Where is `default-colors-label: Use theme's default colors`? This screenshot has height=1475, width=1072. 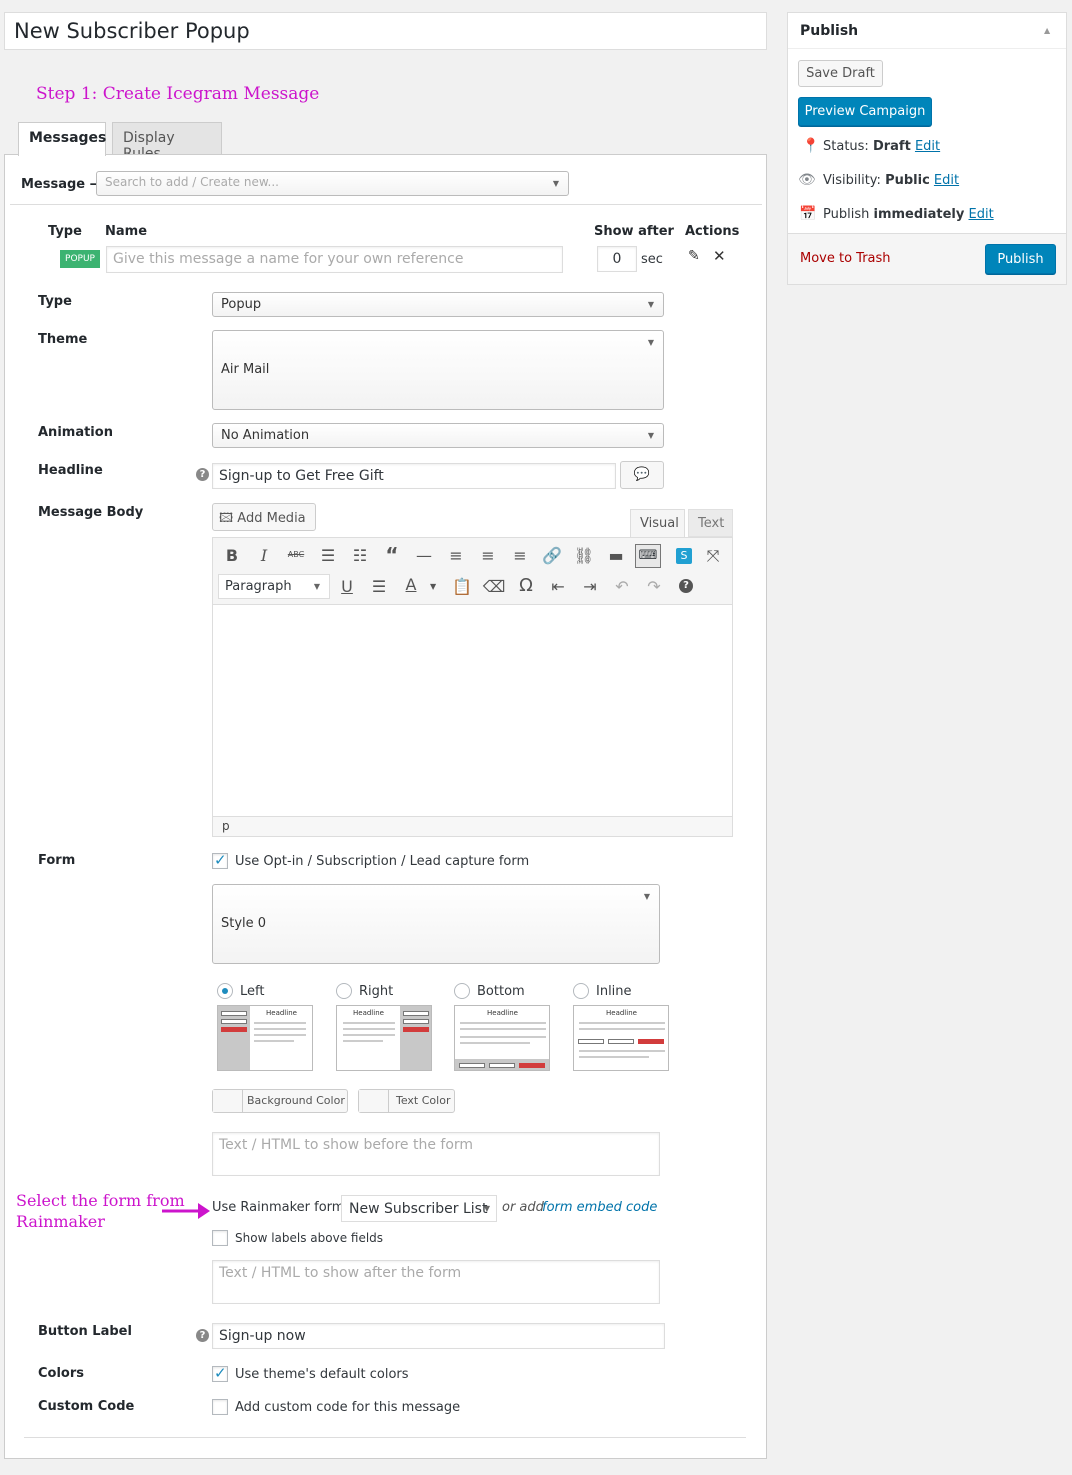
default-colors-label: Use theme's default colors is located at coordinates (322, 1374).